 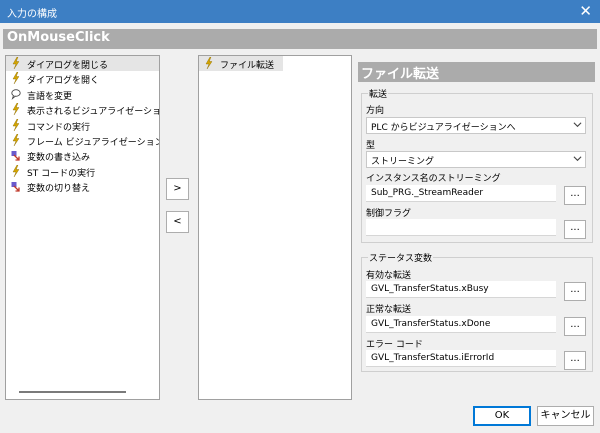 What do you see at coordinates (476, 72) in the screenshot?
I see `detail-title-bar: ファイル転送` at bounding box center [476, 72].